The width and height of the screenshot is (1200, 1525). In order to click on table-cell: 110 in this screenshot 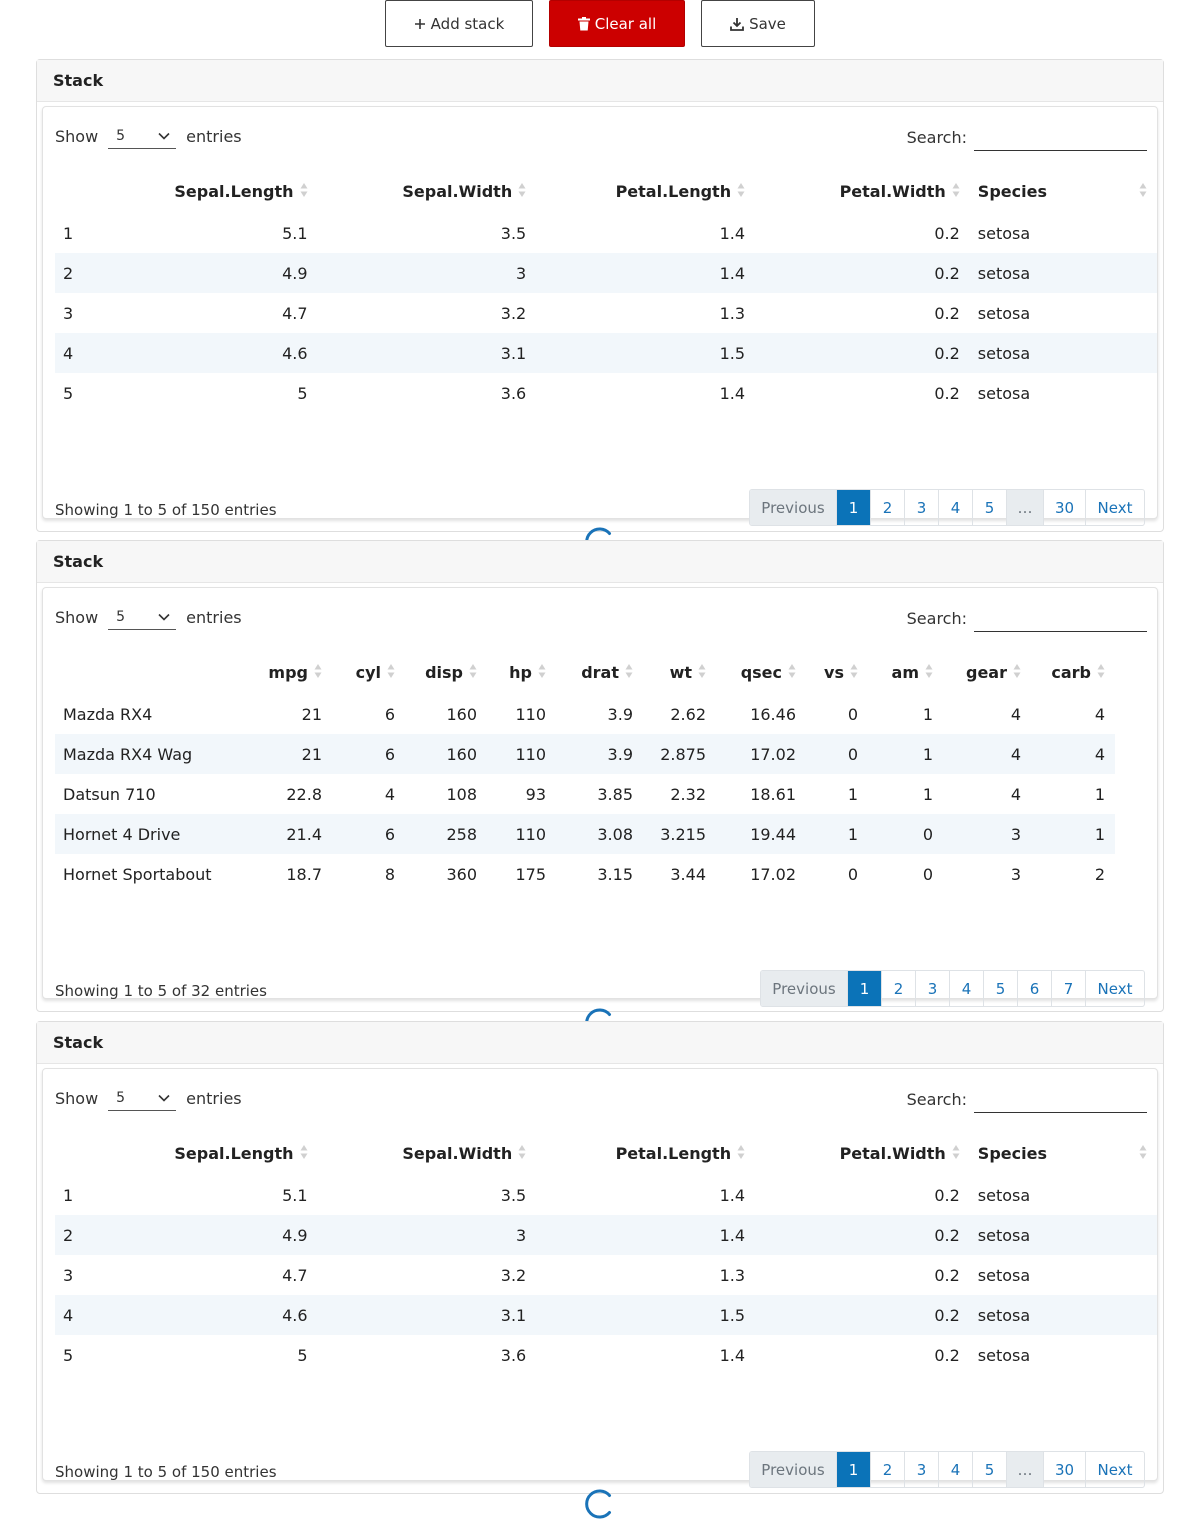, I will do `click(521, 714)`.